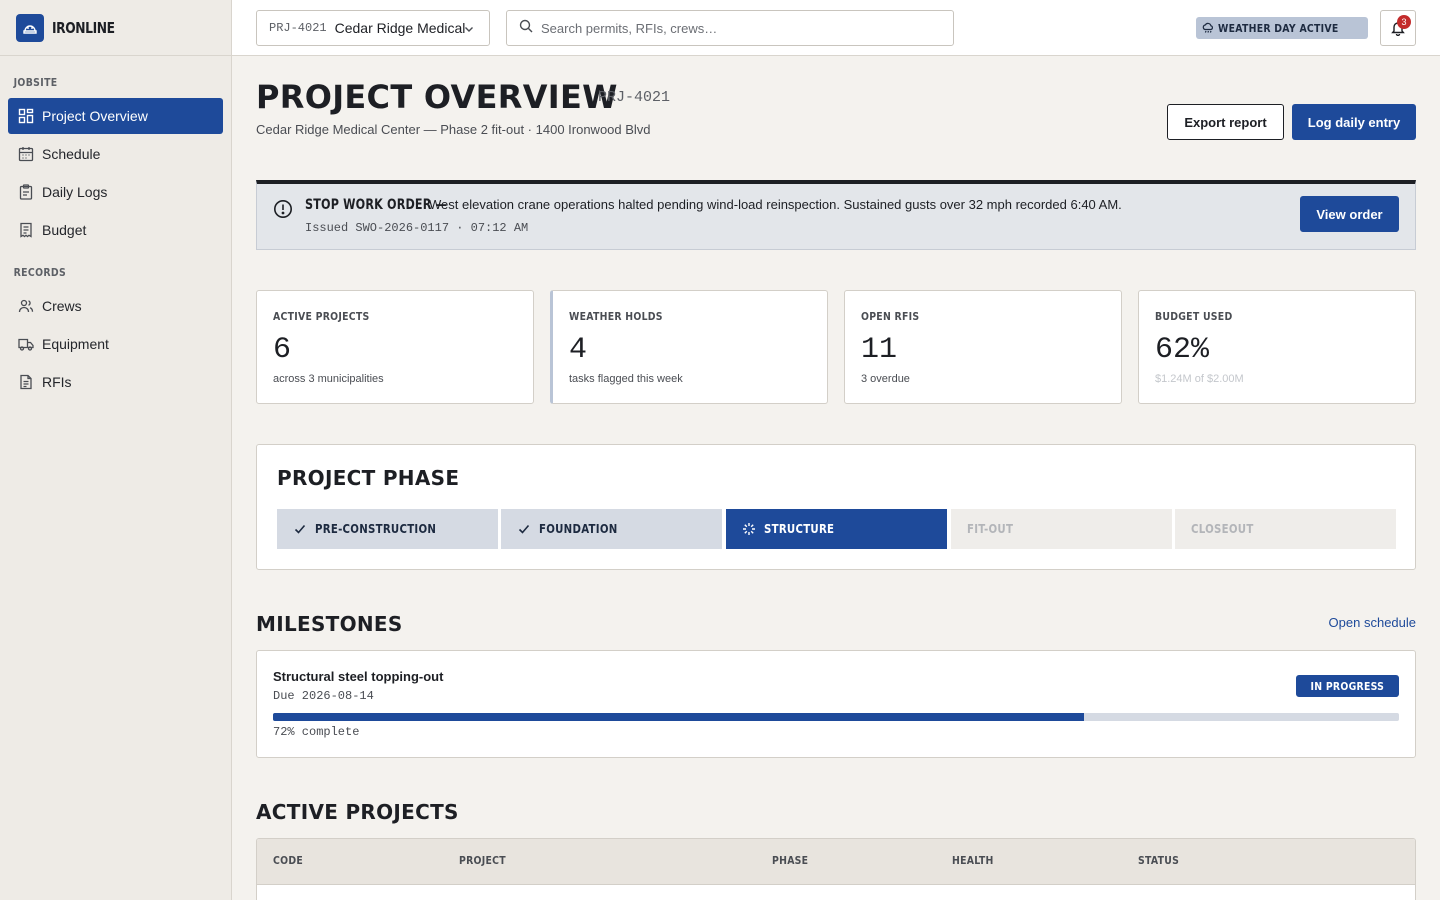 The width and height of the screenshot is (1440, 900). I want to click on section-title-milestones: MILESTONES, so click(329, 624).